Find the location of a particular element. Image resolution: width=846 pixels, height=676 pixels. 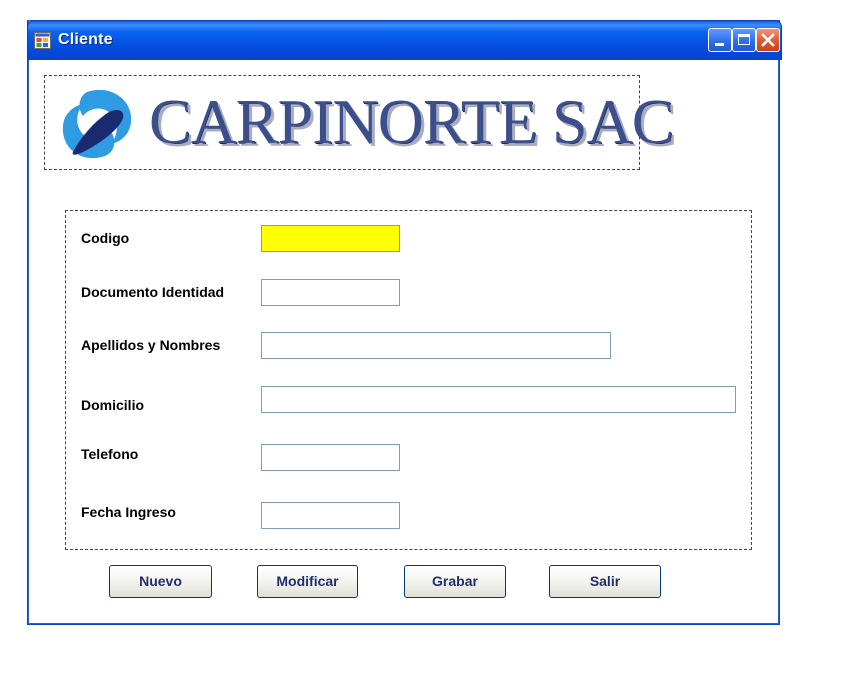

maximize-button is located at coordinates (744, 40).